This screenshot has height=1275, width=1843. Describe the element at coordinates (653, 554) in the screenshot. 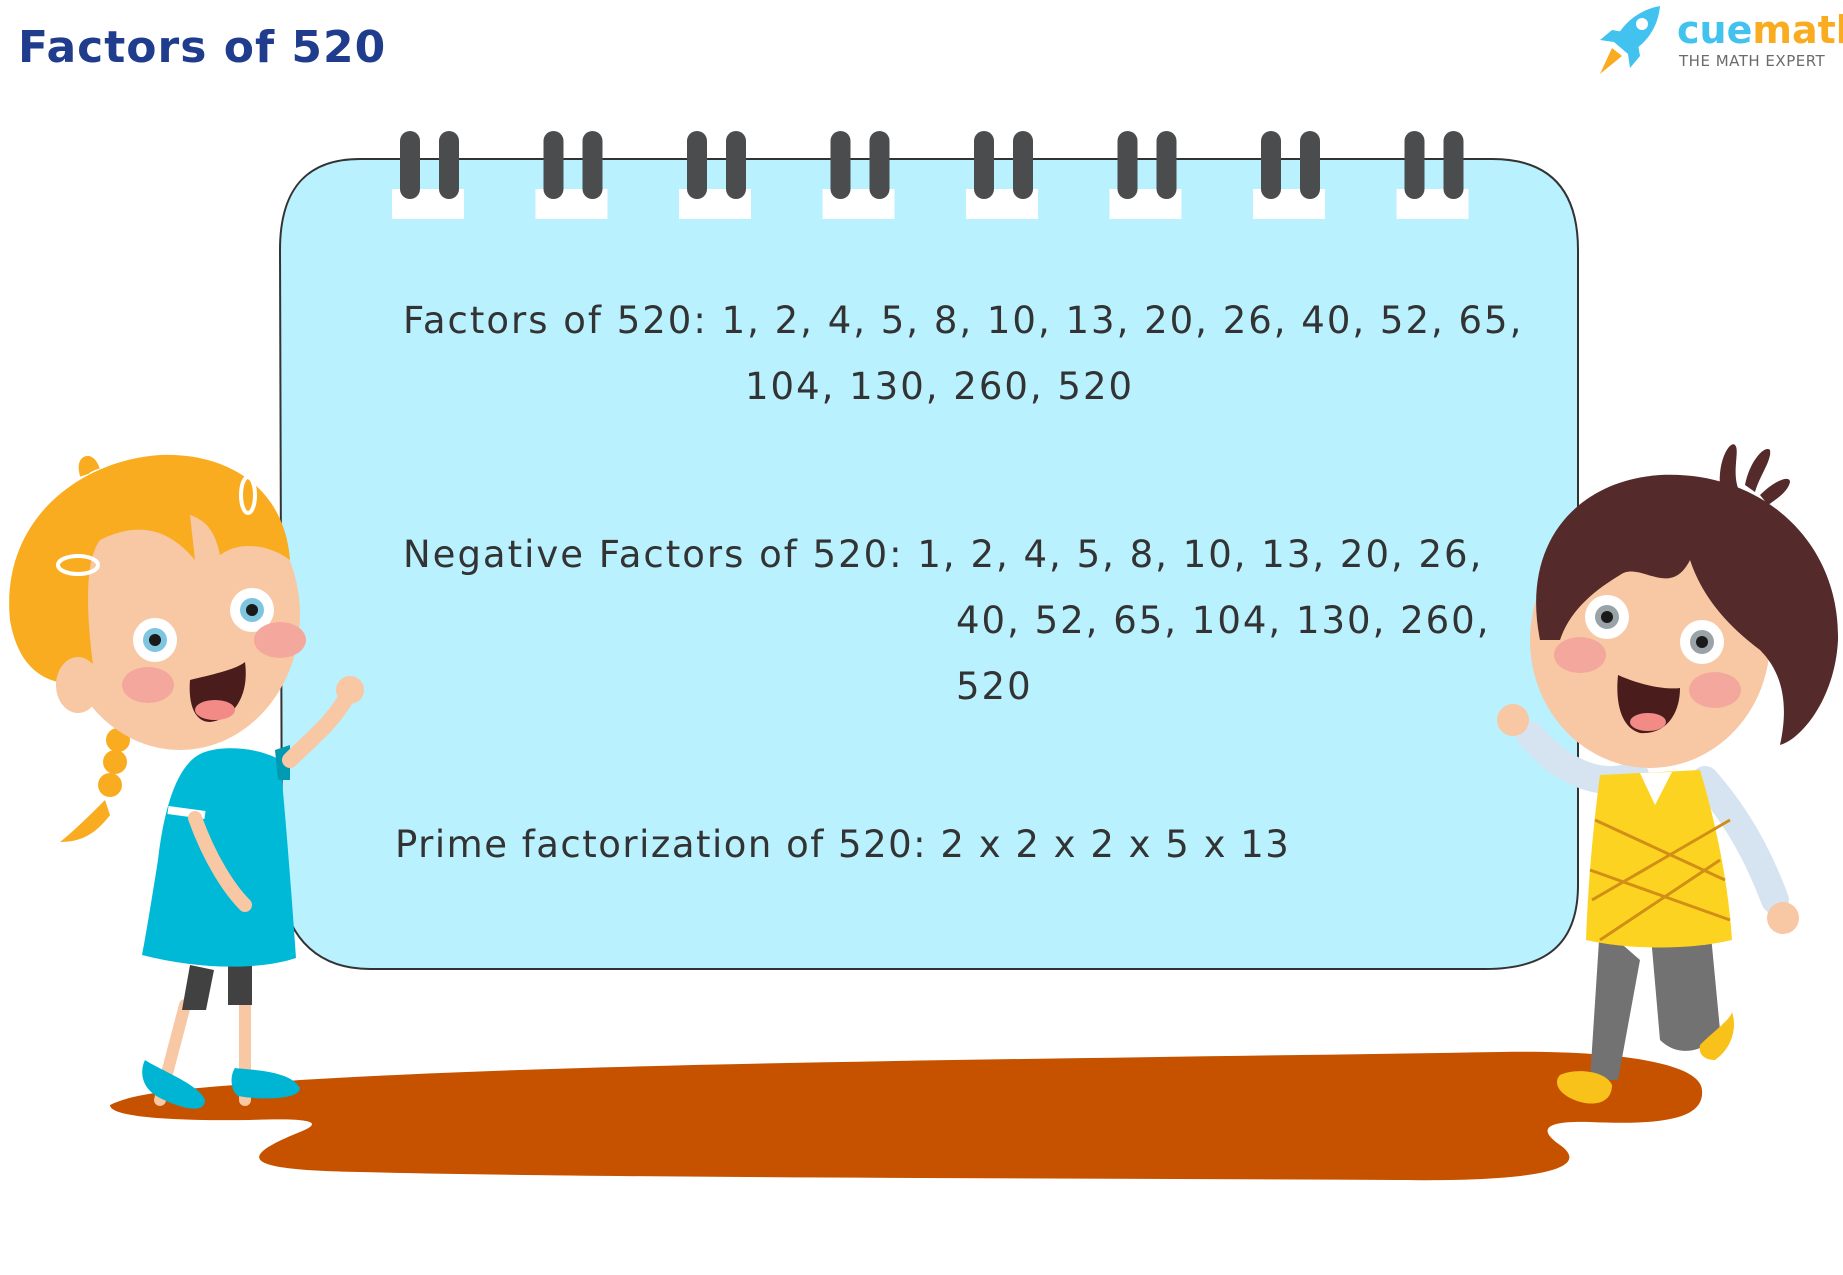

I see `negative-factors-label: Negative Factors of 520:` at that location.